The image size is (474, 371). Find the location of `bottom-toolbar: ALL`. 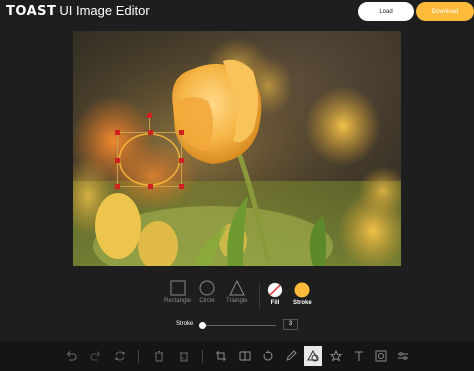

bottom-toolbar: ALL is located at coordinates (237, 356).